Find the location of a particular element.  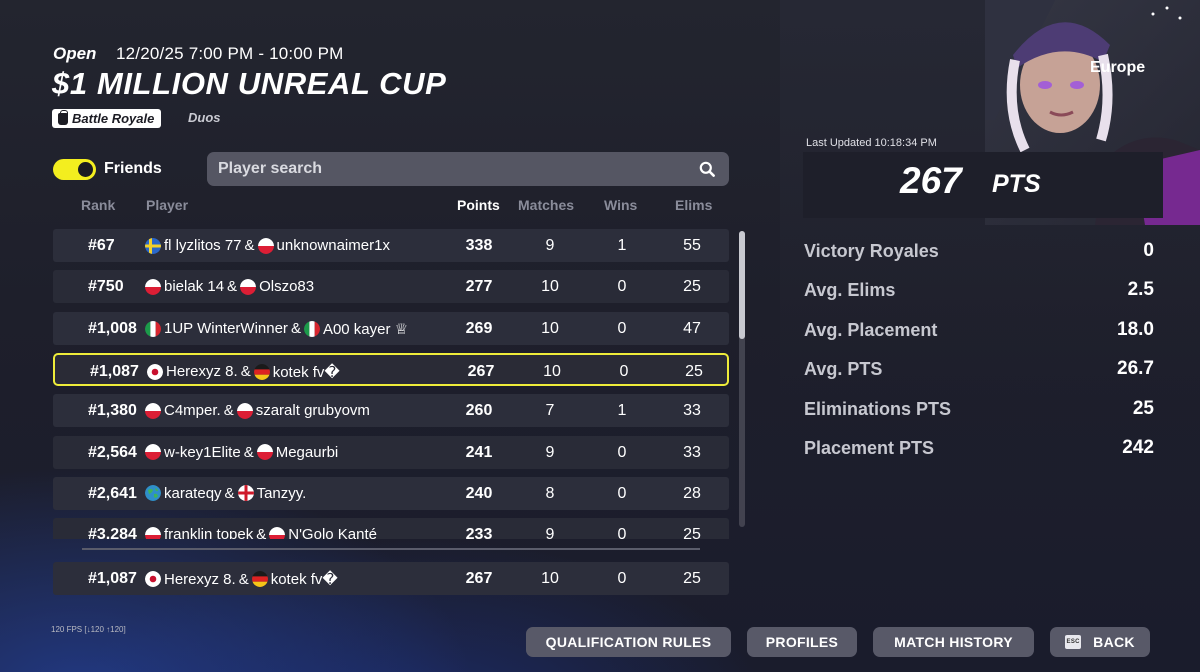

row-points: 267 is located at coordinates (481, 371).